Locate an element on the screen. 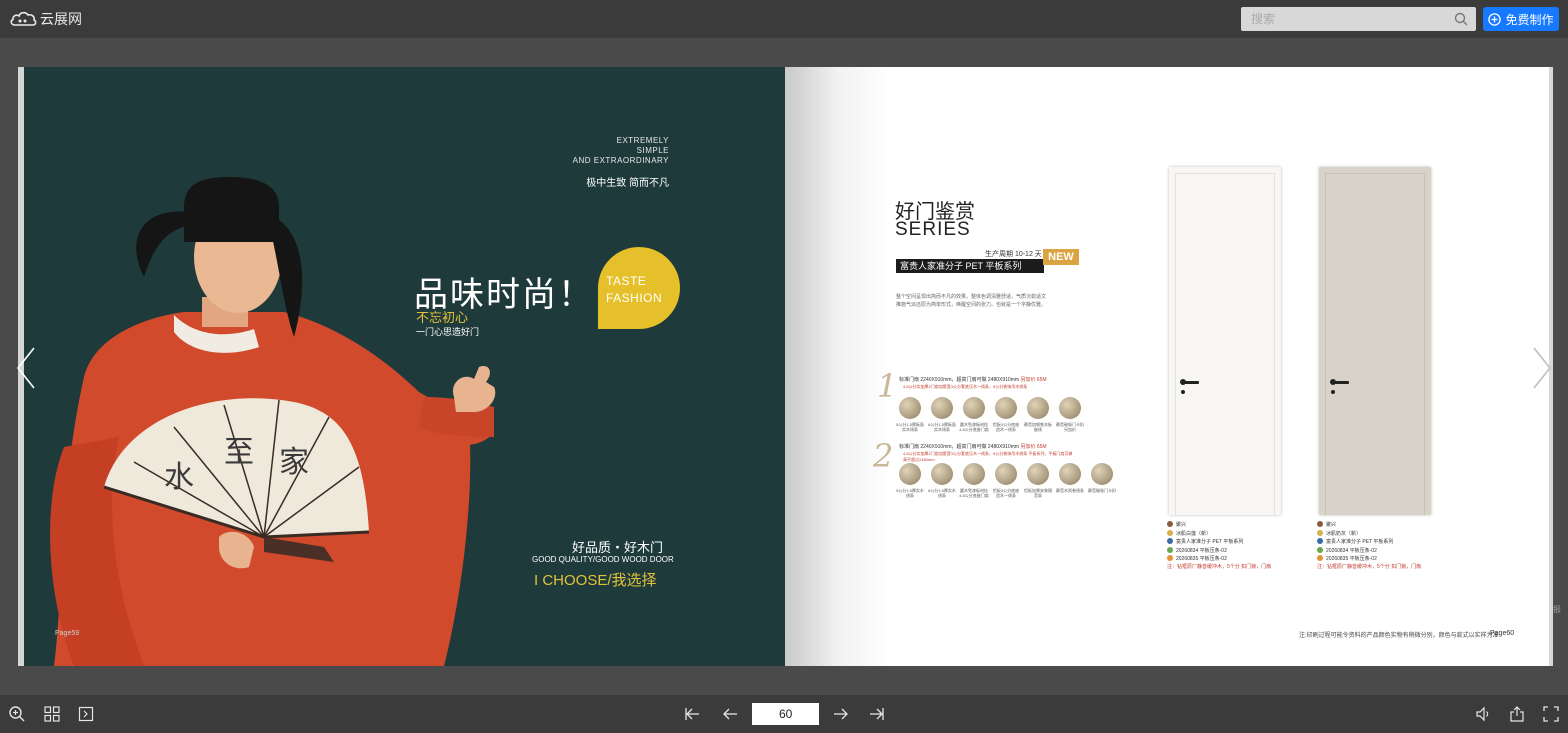 The width and height of the screenshot is (1568, 733). create-free-label: 免费制作 is located at coordinates (1529, 19).